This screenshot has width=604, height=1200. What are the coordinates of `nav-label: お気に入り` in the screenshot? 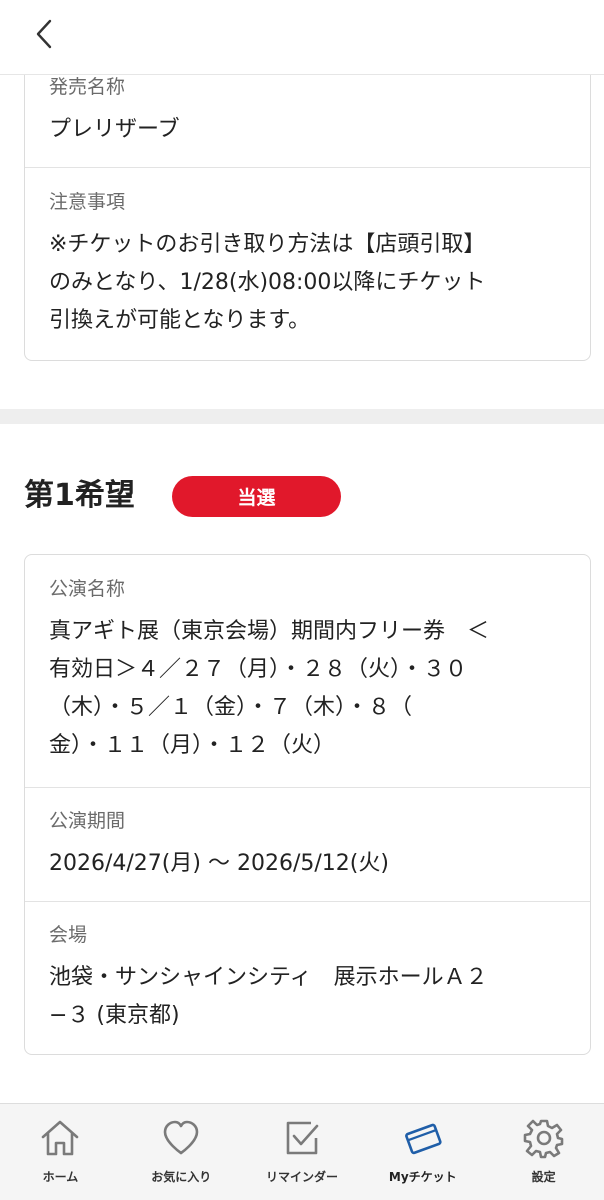 It's located at (181, 1177).